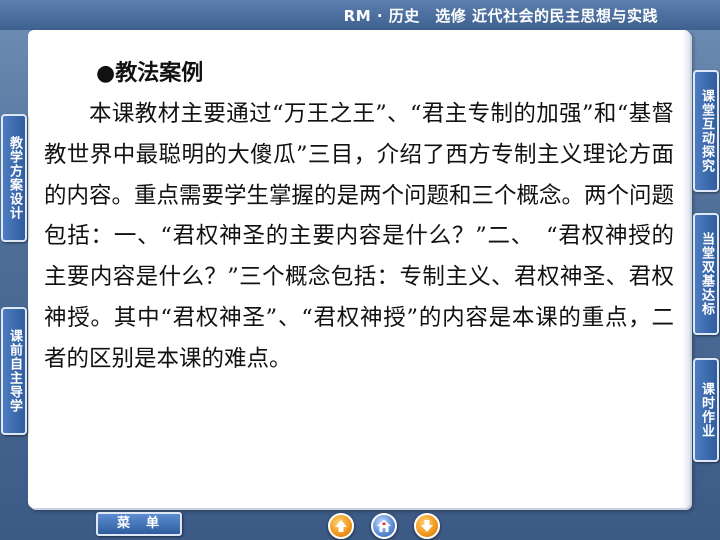 The height and width of the screenshot is (540, 720). Describe the element at coordinates (139, 524) in the screenshot. I see `menu-button: 菜单` at that location.